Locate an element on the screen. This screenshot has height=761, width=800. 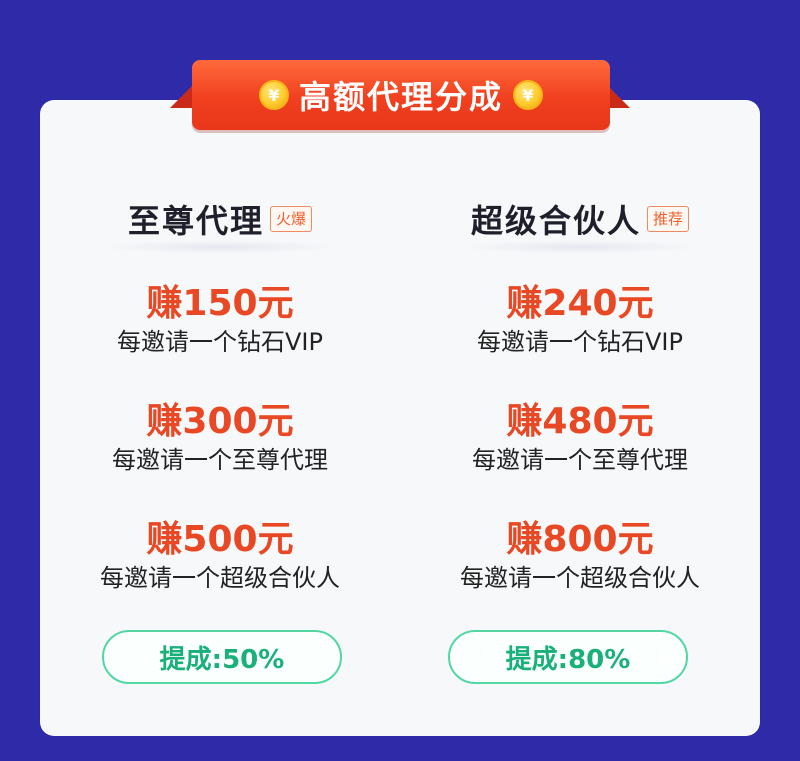
earn-tier: 赚240元 每邀请一个钻石VIP is located at coordinates (580, 320).